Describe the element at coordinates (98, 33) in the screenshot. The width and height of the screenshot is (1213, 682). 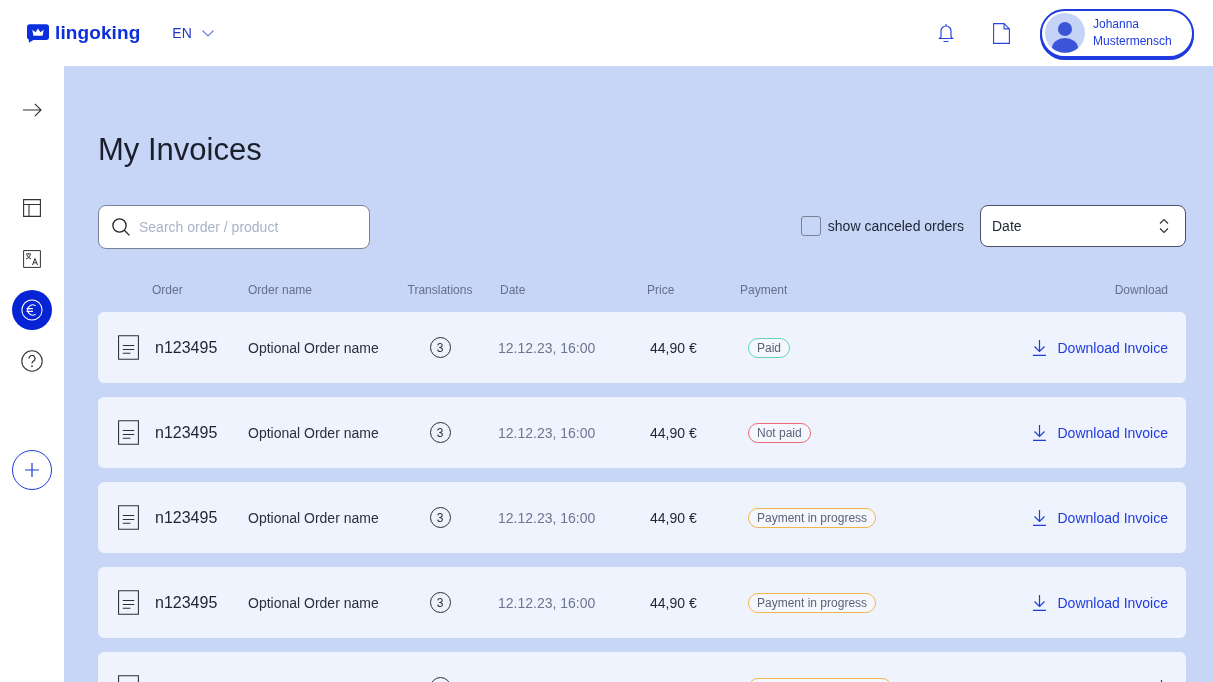
I see `logo-text: lingoking` at that location.